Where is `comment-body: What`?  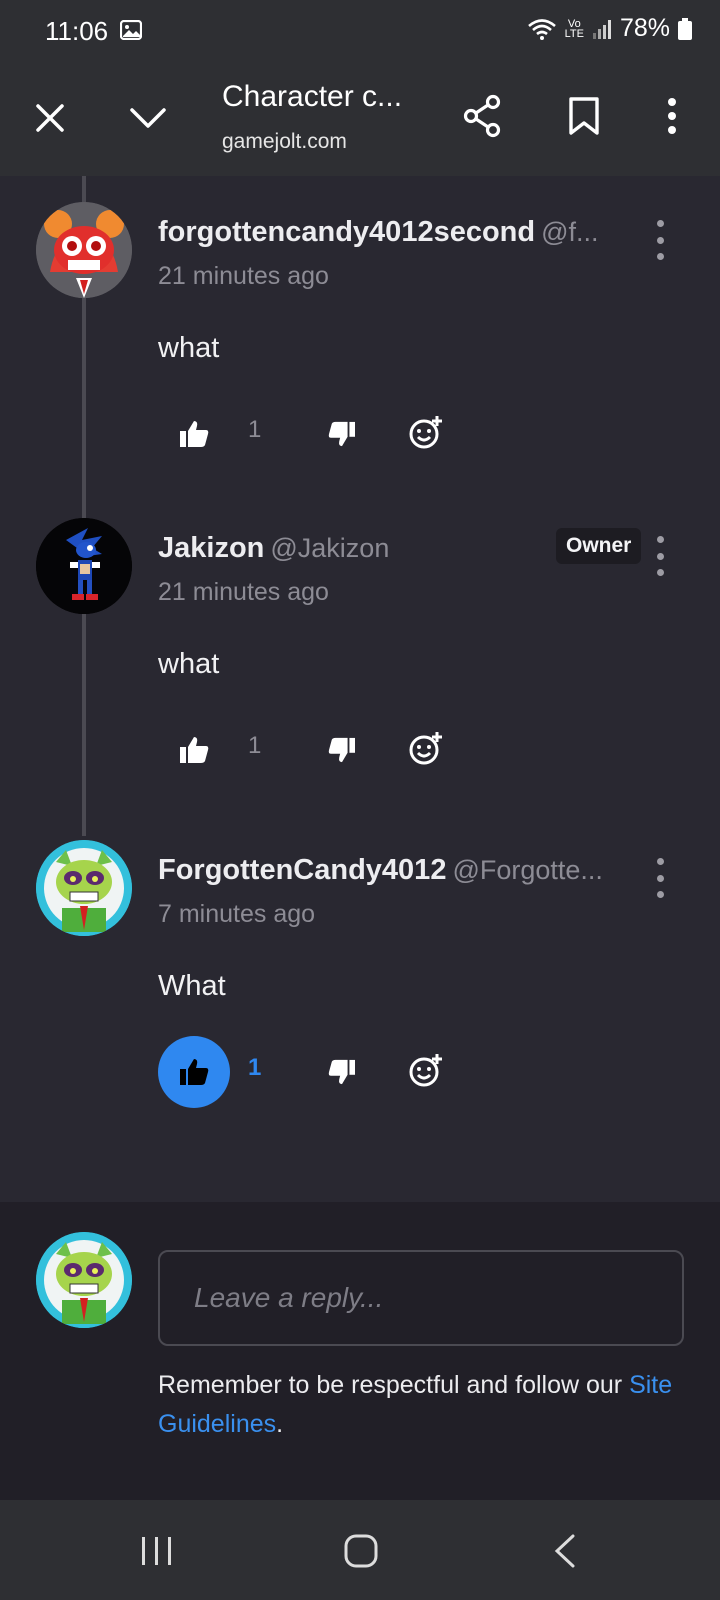 comment-body: What is located at coordinates (192, 986).